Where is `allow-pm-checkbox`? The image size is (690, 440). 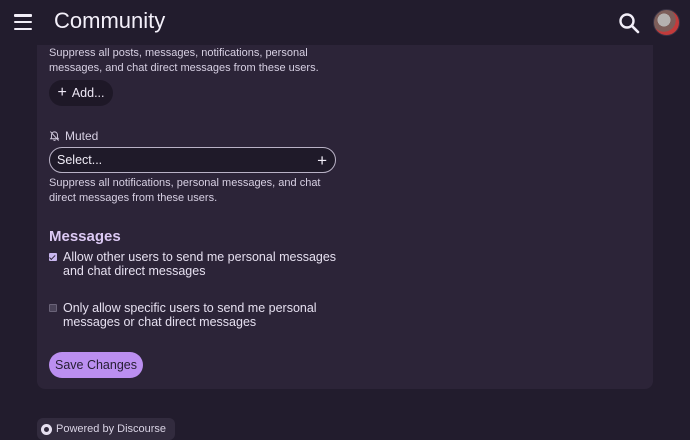
allow-pm-checkbox is located at coordinates (53, 257).